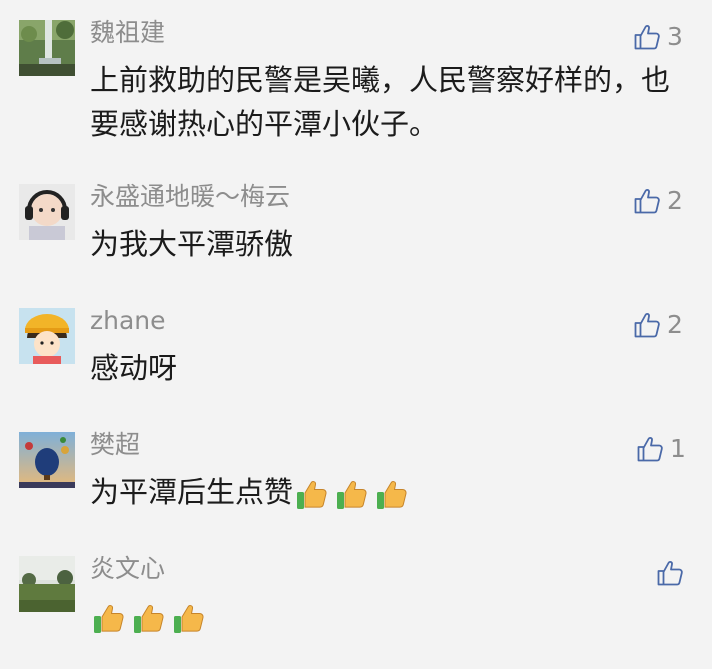  What do you see at coordinates (390, 616) in the screenshot?
I see `comment-text` at bounding box center [390, 616].